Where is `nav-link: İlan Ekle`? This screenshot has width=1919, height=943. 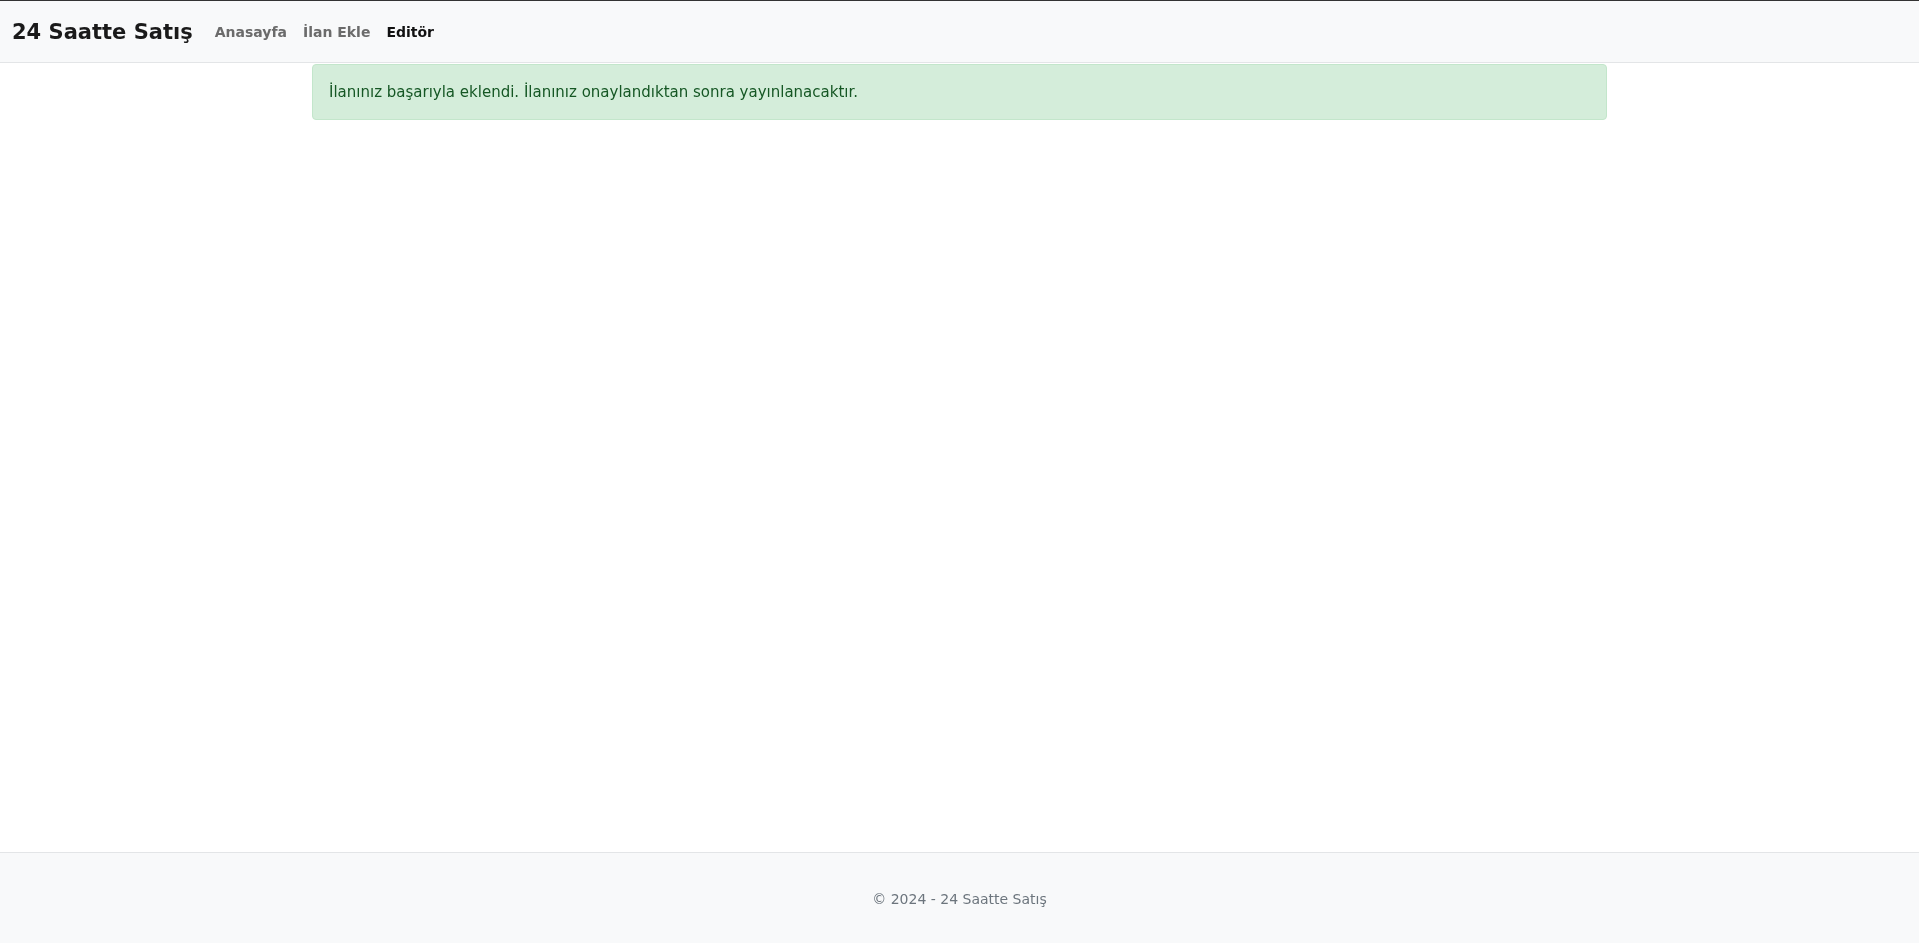 nav-link: İlan Ekle is located at coordinates (336, 31).